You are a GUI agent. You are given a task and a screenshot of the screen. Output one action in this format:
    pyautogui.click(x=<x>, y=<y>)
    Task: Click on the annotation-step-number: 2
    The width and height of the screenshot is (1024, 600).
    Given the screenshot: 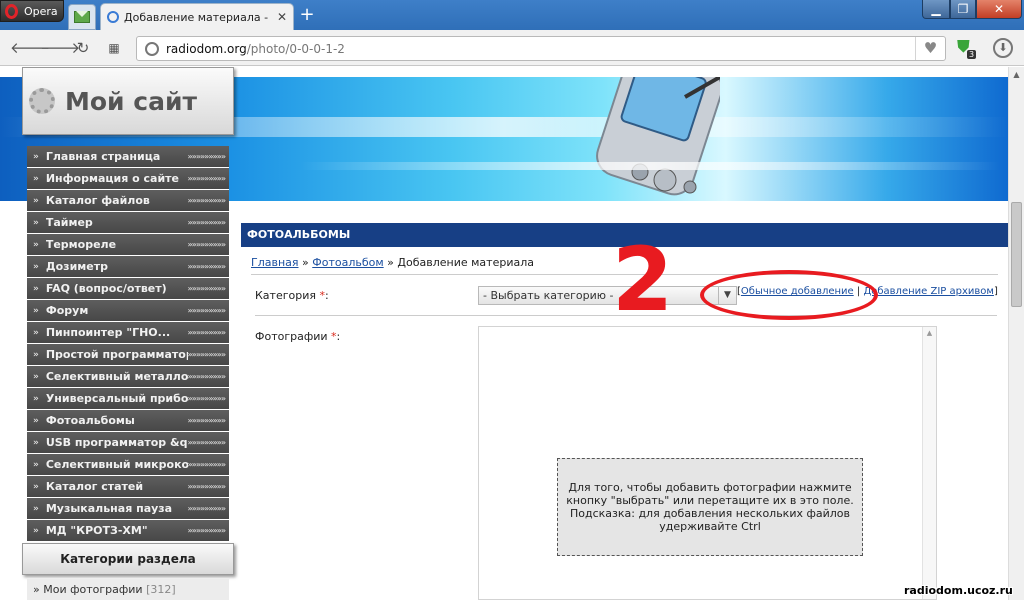 What is the action you would take?
    pyautogui.click(x=643, y=279)
    